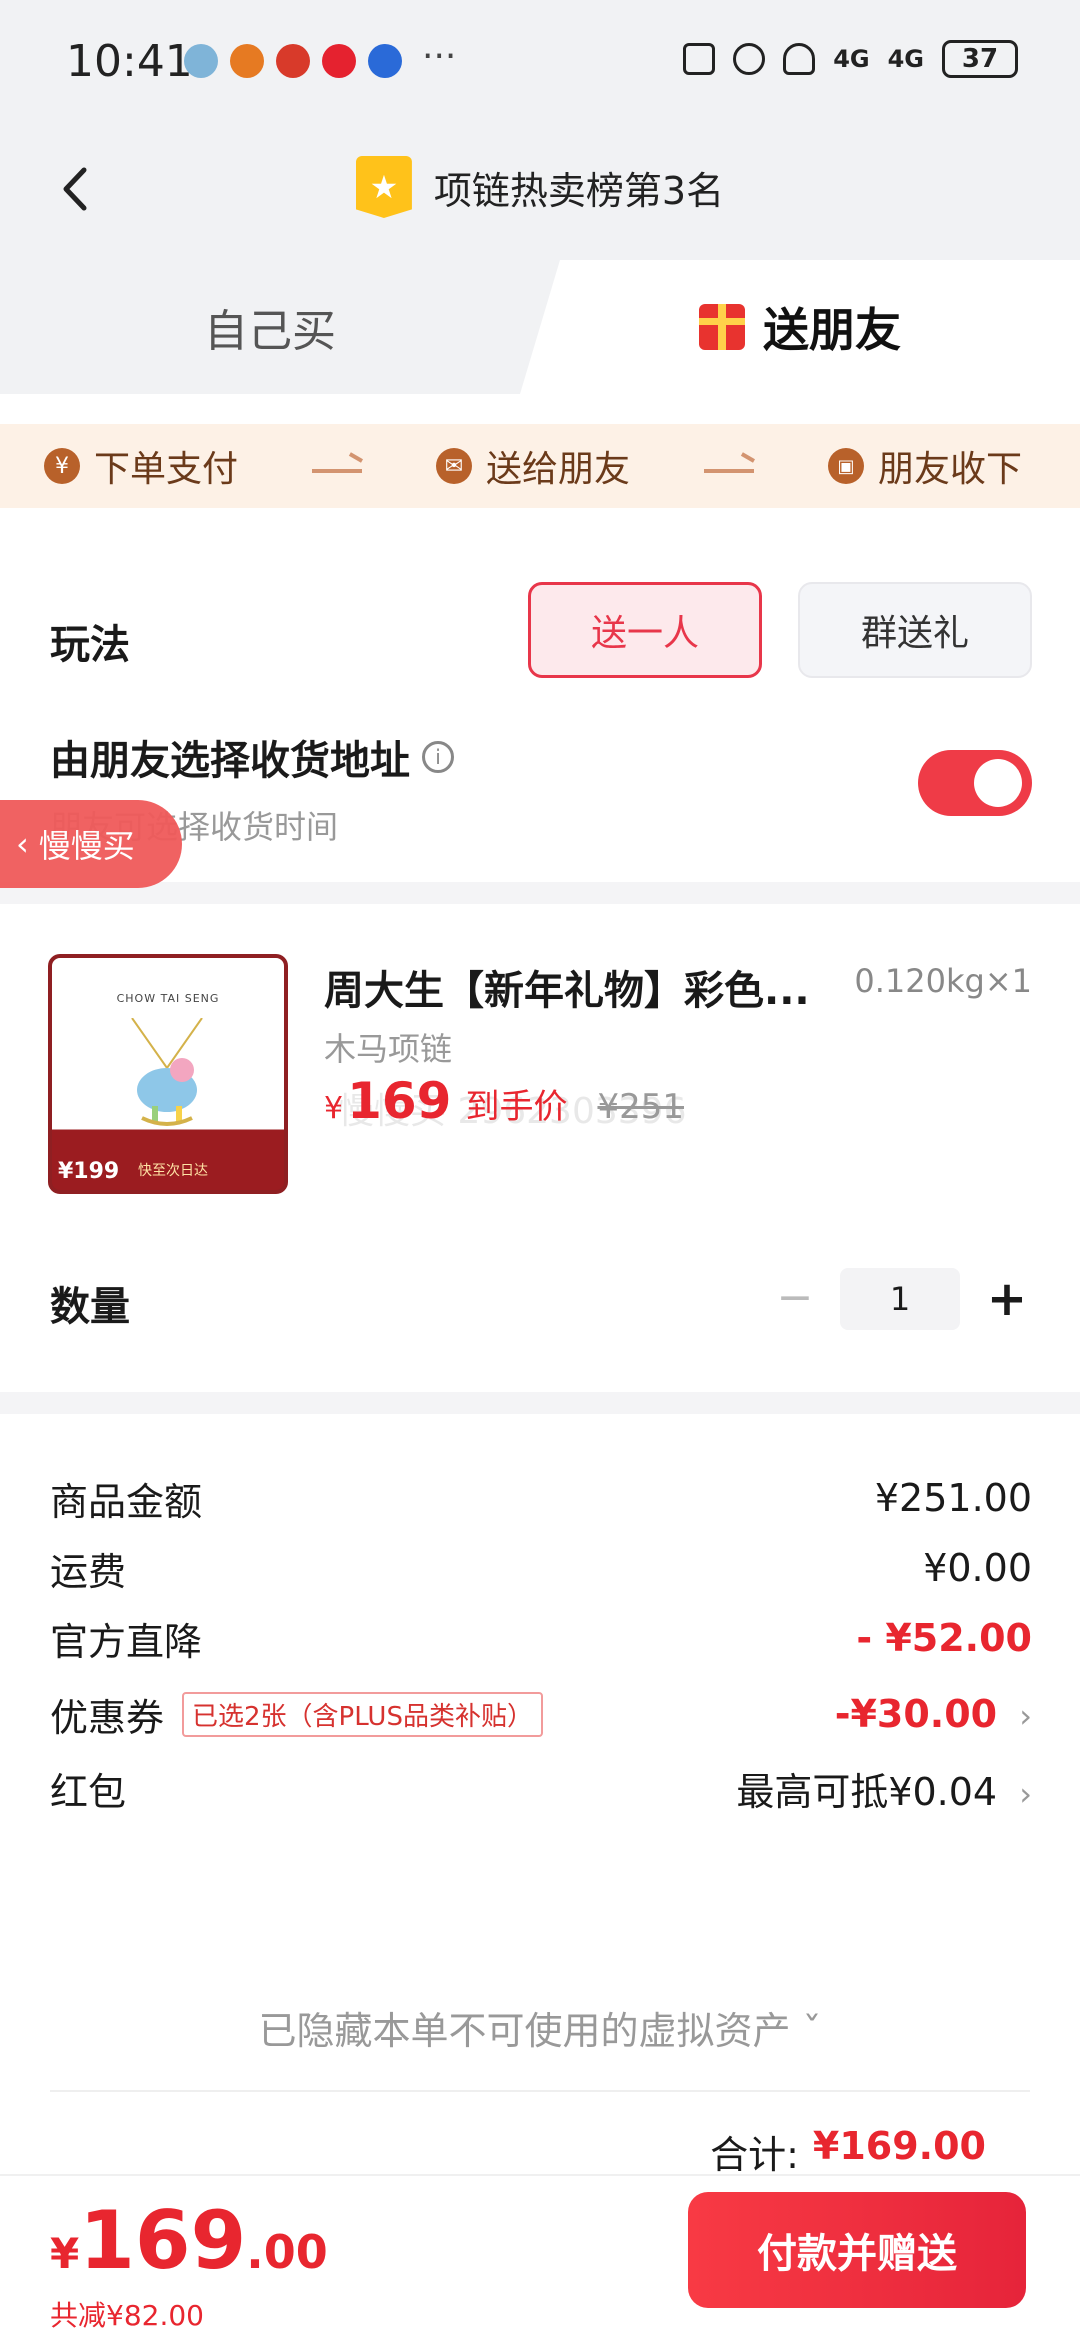  What do you see at coordinates (168, 998) in the screenshot?
I see `product-brand: CHOW TAI SENG` at bounding box center [168, 998].